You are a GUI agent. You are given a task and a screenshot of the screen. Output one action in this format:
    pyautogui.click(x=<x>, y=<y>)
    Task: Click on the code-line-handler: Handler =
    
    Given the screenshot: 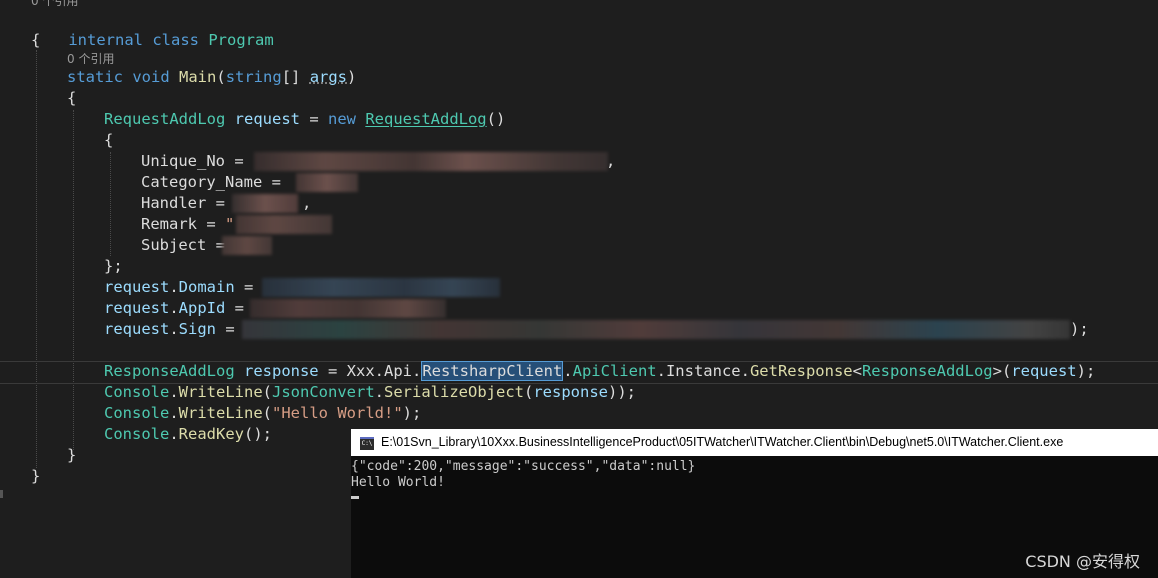 What is the action you would take?
    pyautogui.click(x=187, y=203)
    